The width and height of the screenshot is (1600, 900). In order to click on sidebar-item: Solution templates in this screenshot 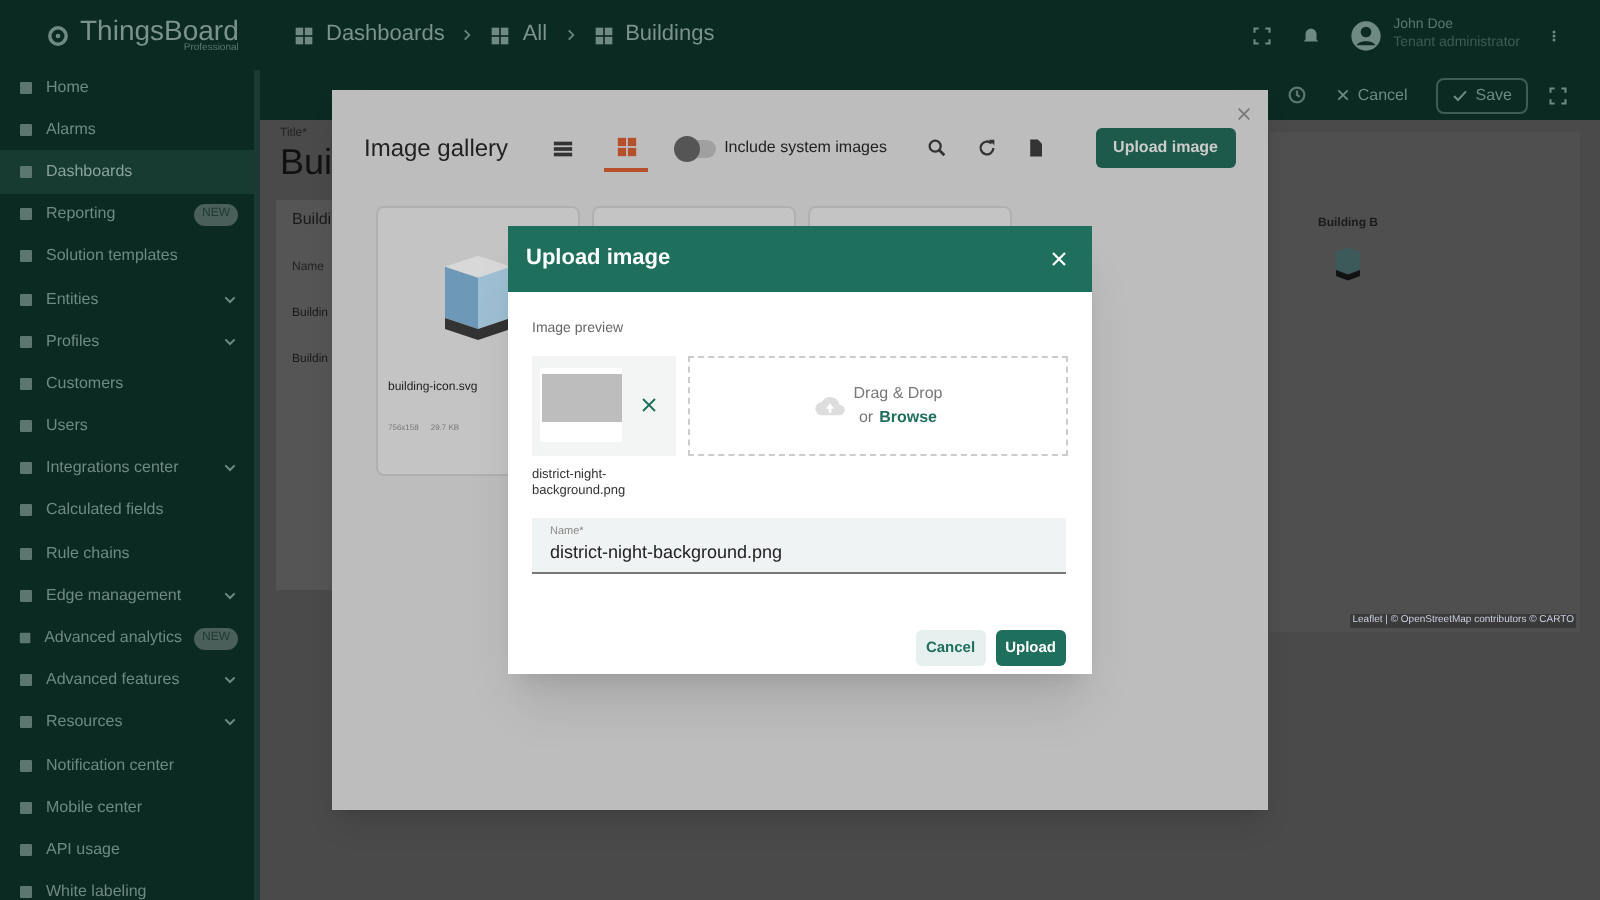, I will do `click(127, 256)`.